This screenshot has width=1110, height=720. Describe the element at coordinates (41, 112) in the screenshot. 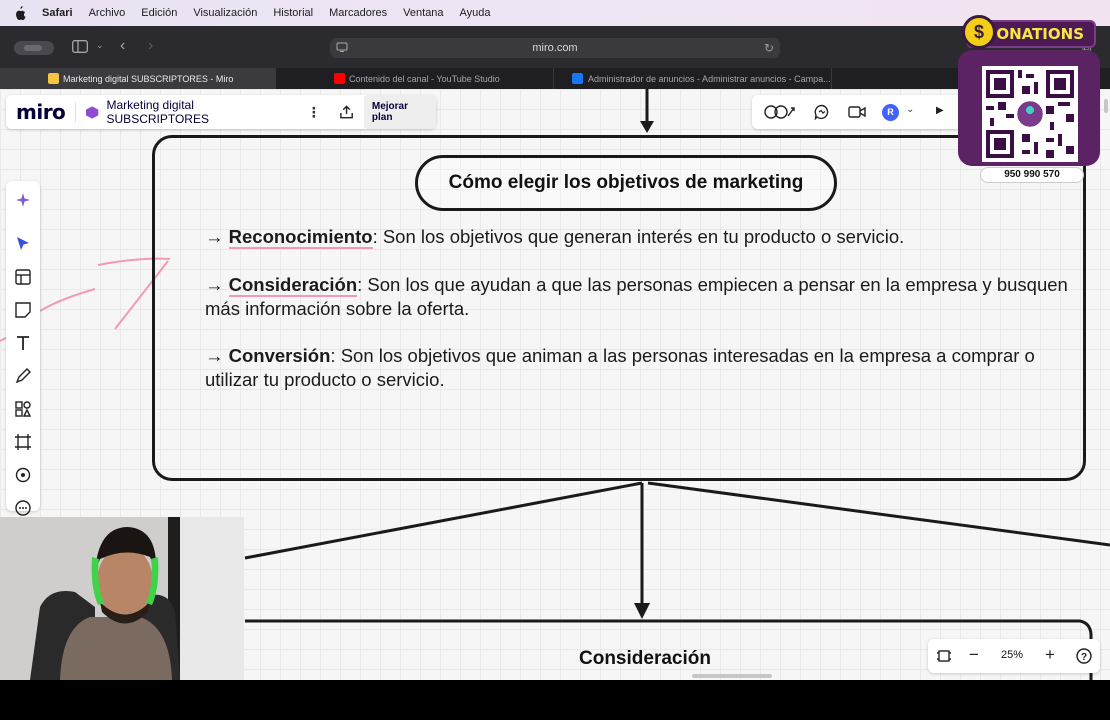

I see `miro-logo: miro` at that location.